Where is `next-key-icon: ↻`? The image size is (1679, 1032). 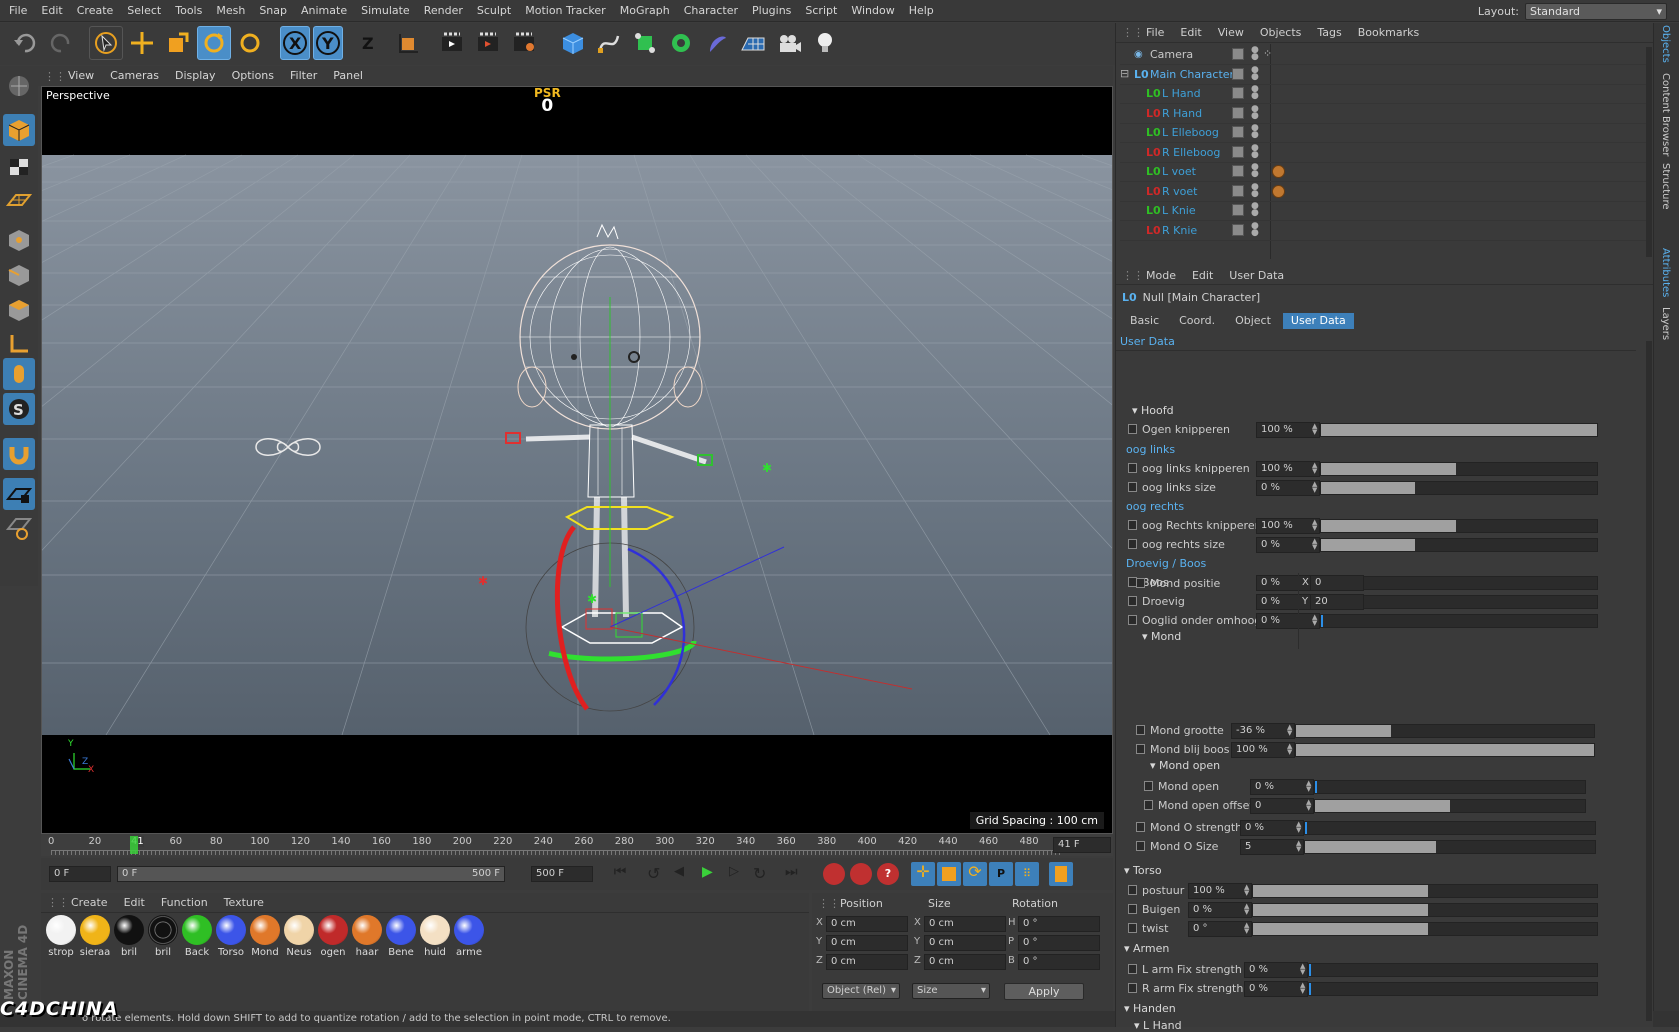 next-key-icon: ↻ is located at coordinates (763, 874).